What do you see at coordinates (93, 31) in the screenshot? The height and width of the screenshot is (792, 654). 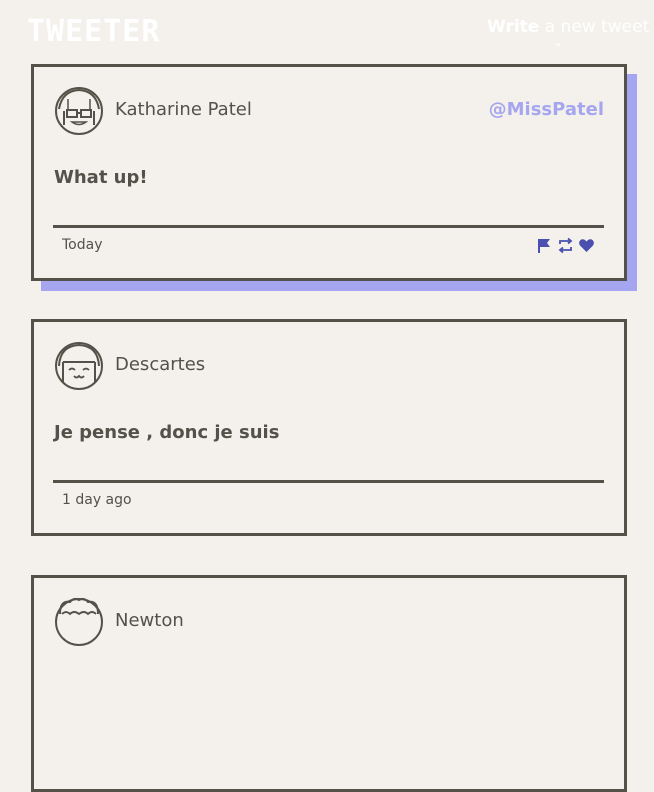 I see `app-logo: TWEETER` at bounding box center [93, 31].